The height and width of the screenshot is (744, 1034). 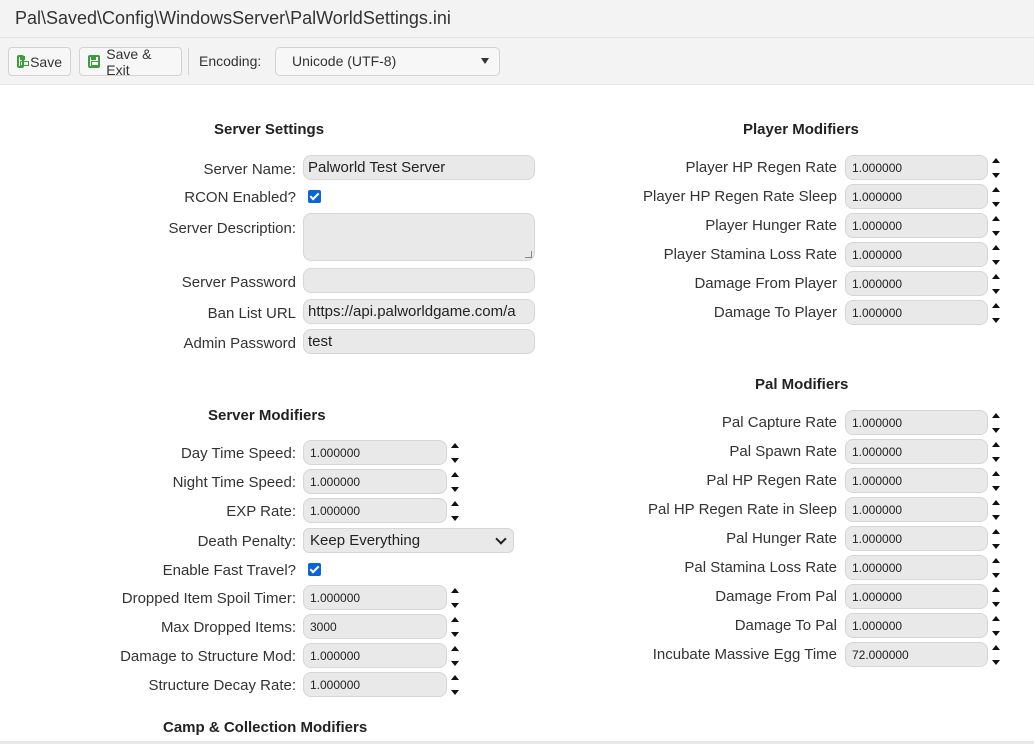 I want to click on player-row-label: Player Stamina Loss Rate, so click(x=750, y=254).